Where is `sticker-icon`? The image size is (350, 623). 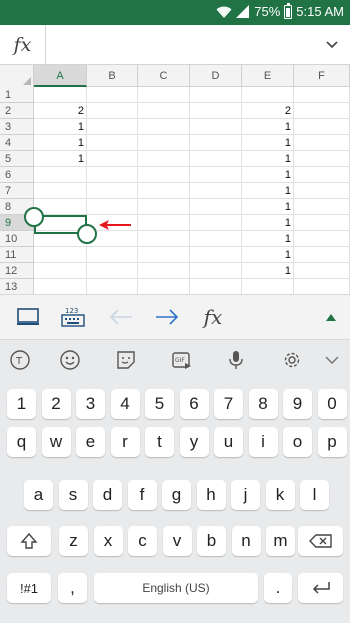
sticker-icon is located at coordinates (126, 360).